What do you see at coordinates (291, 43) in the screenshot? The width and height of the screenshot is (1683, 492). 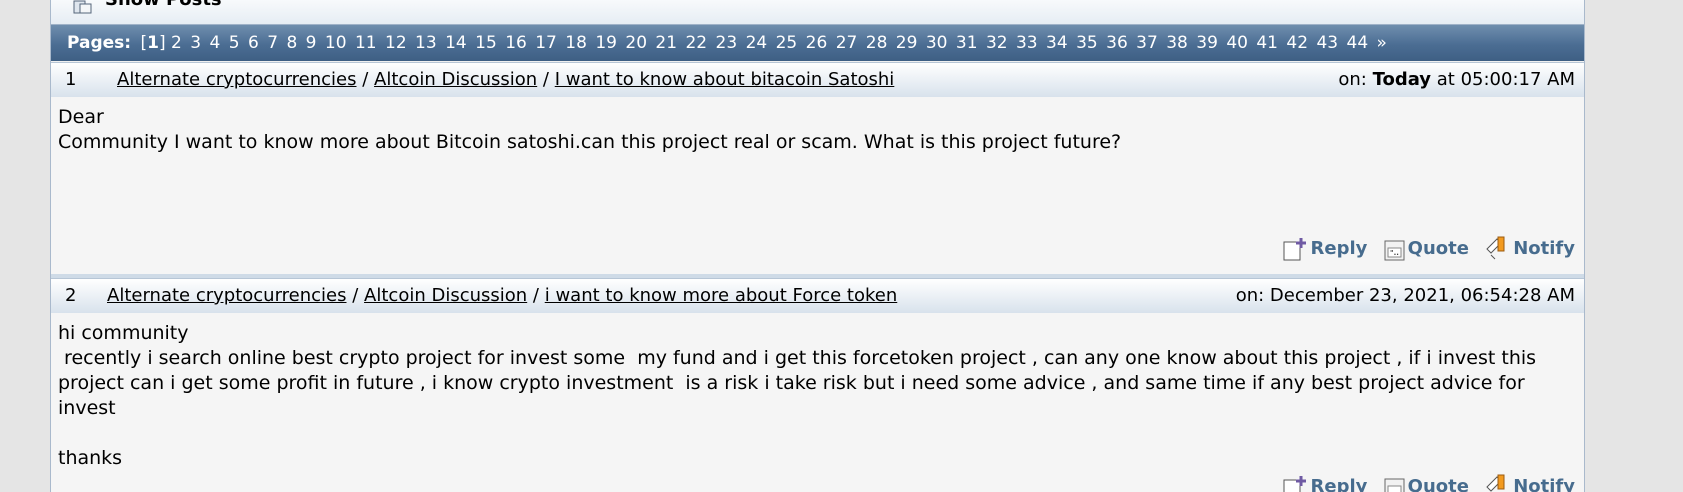 I see `page-link: 8` at bounding box center [291, 43].